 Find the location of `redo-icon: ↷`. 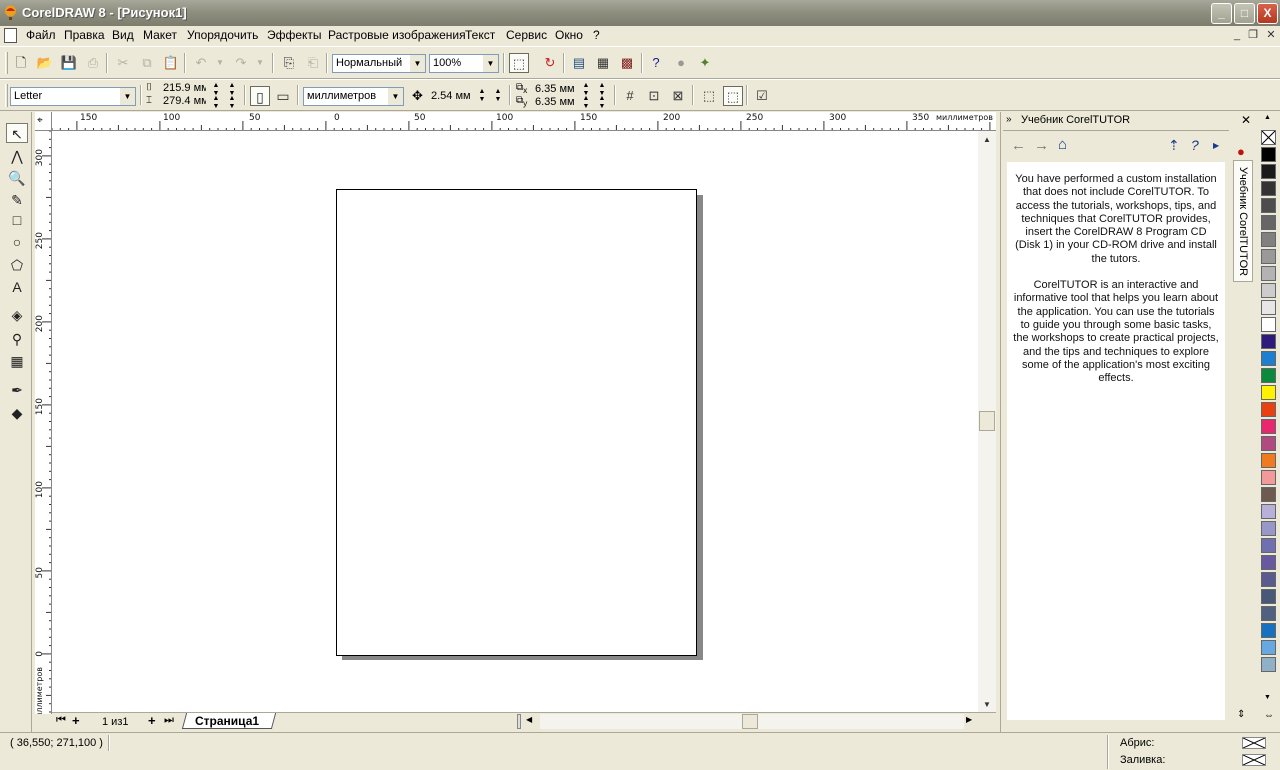

redo-icon: ↷ is located at coordinates (241, 63).